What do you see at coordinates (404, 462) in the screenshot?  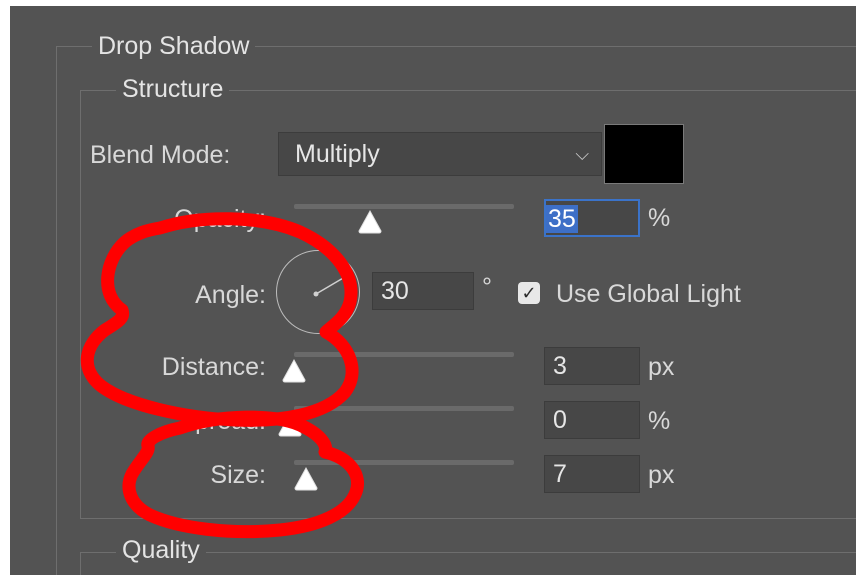 I see `size-slider-track` at bounding box center [404, 462].